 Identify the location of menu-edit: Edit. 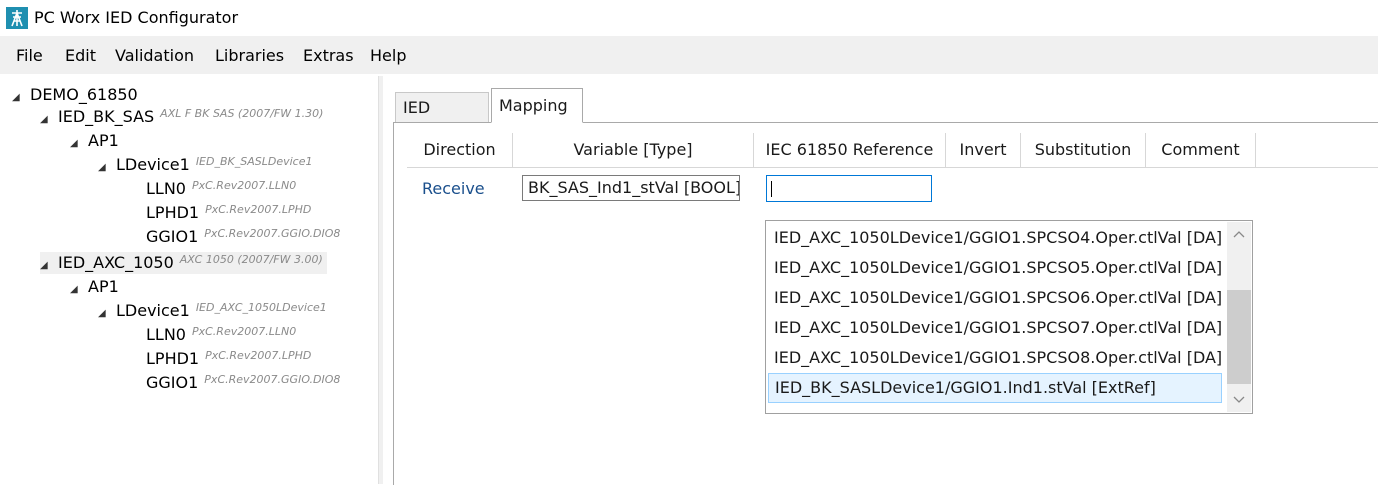
(80, 55).